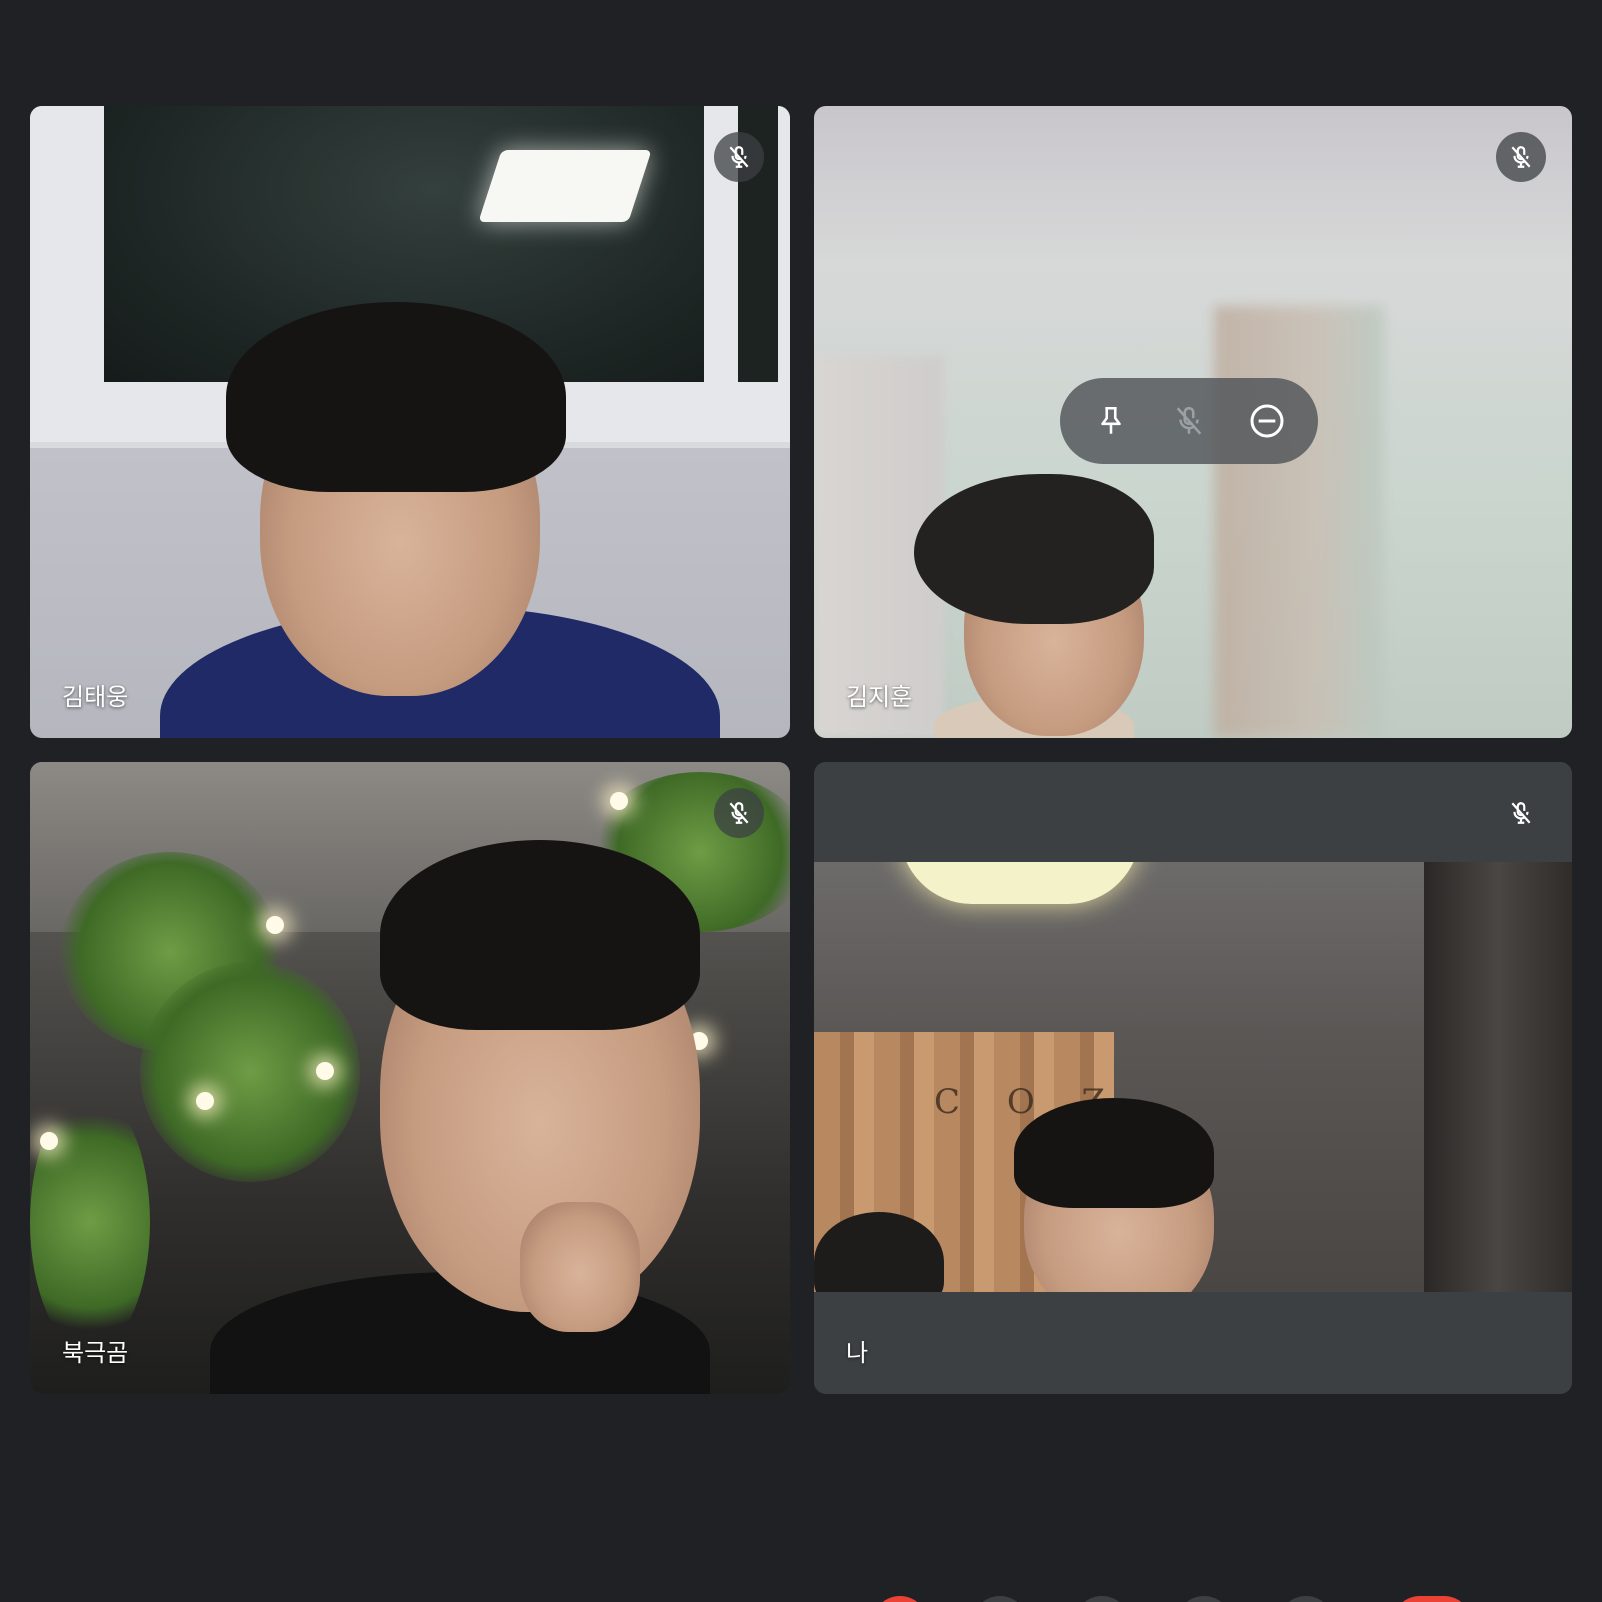  I want to click on participant-name: 김태웅, so click(95, 697).